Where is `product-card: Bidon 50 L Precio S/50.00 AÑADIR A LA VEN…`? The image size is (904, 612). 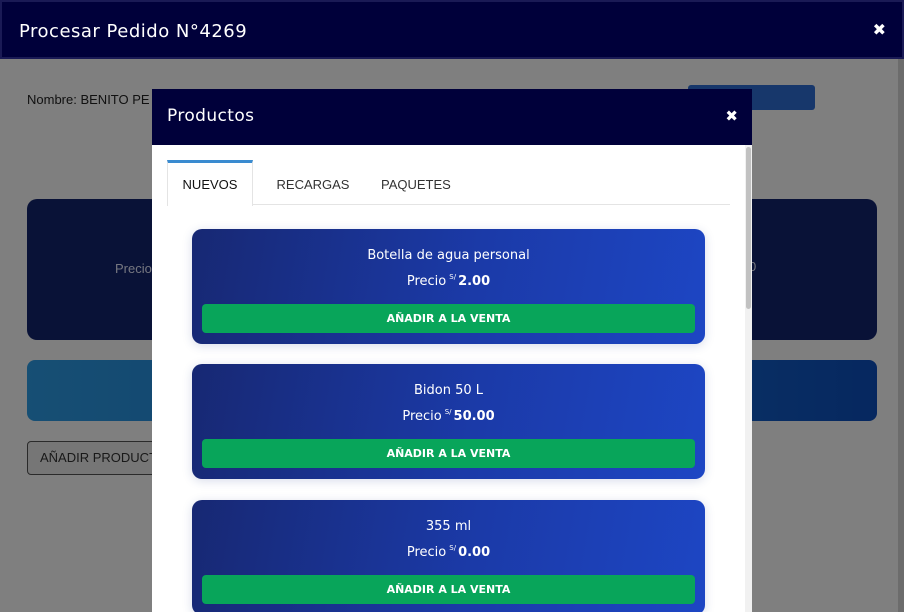 product-card: Bidon 50 L Precio S/50.00 AÑADIR A LA VEN… is located at coordinates (448, 421).